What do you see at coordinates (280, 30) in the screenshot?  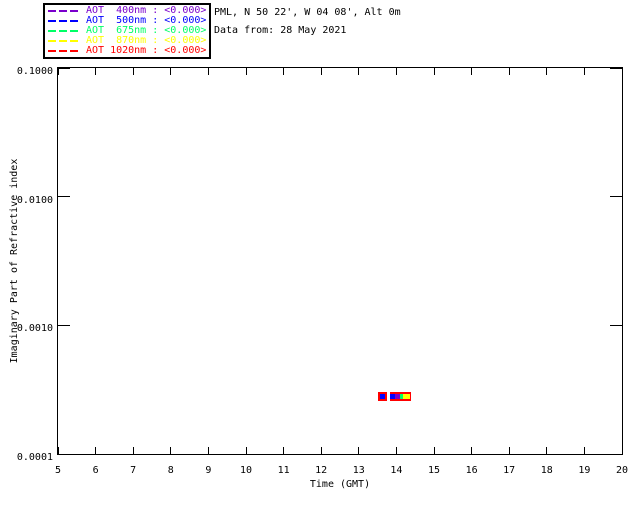 I see `header-date: Data from: 28 May 2021` at bounding box center [280, 30].